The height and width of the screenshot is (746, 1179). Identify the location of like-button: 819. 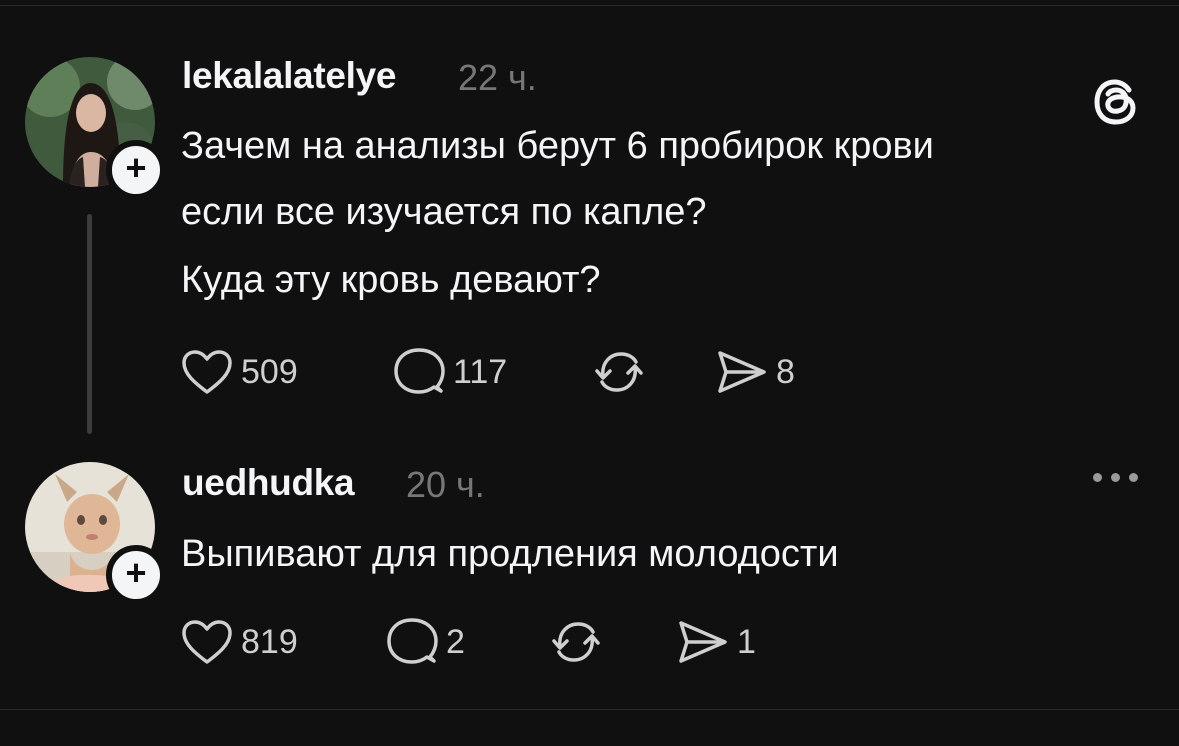
(239, 642).